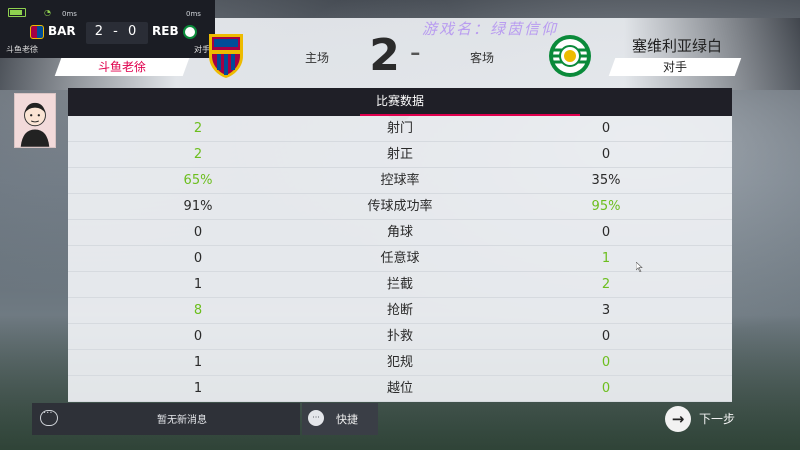  I want to click on stat-name: 扑救, so click(399, 336).